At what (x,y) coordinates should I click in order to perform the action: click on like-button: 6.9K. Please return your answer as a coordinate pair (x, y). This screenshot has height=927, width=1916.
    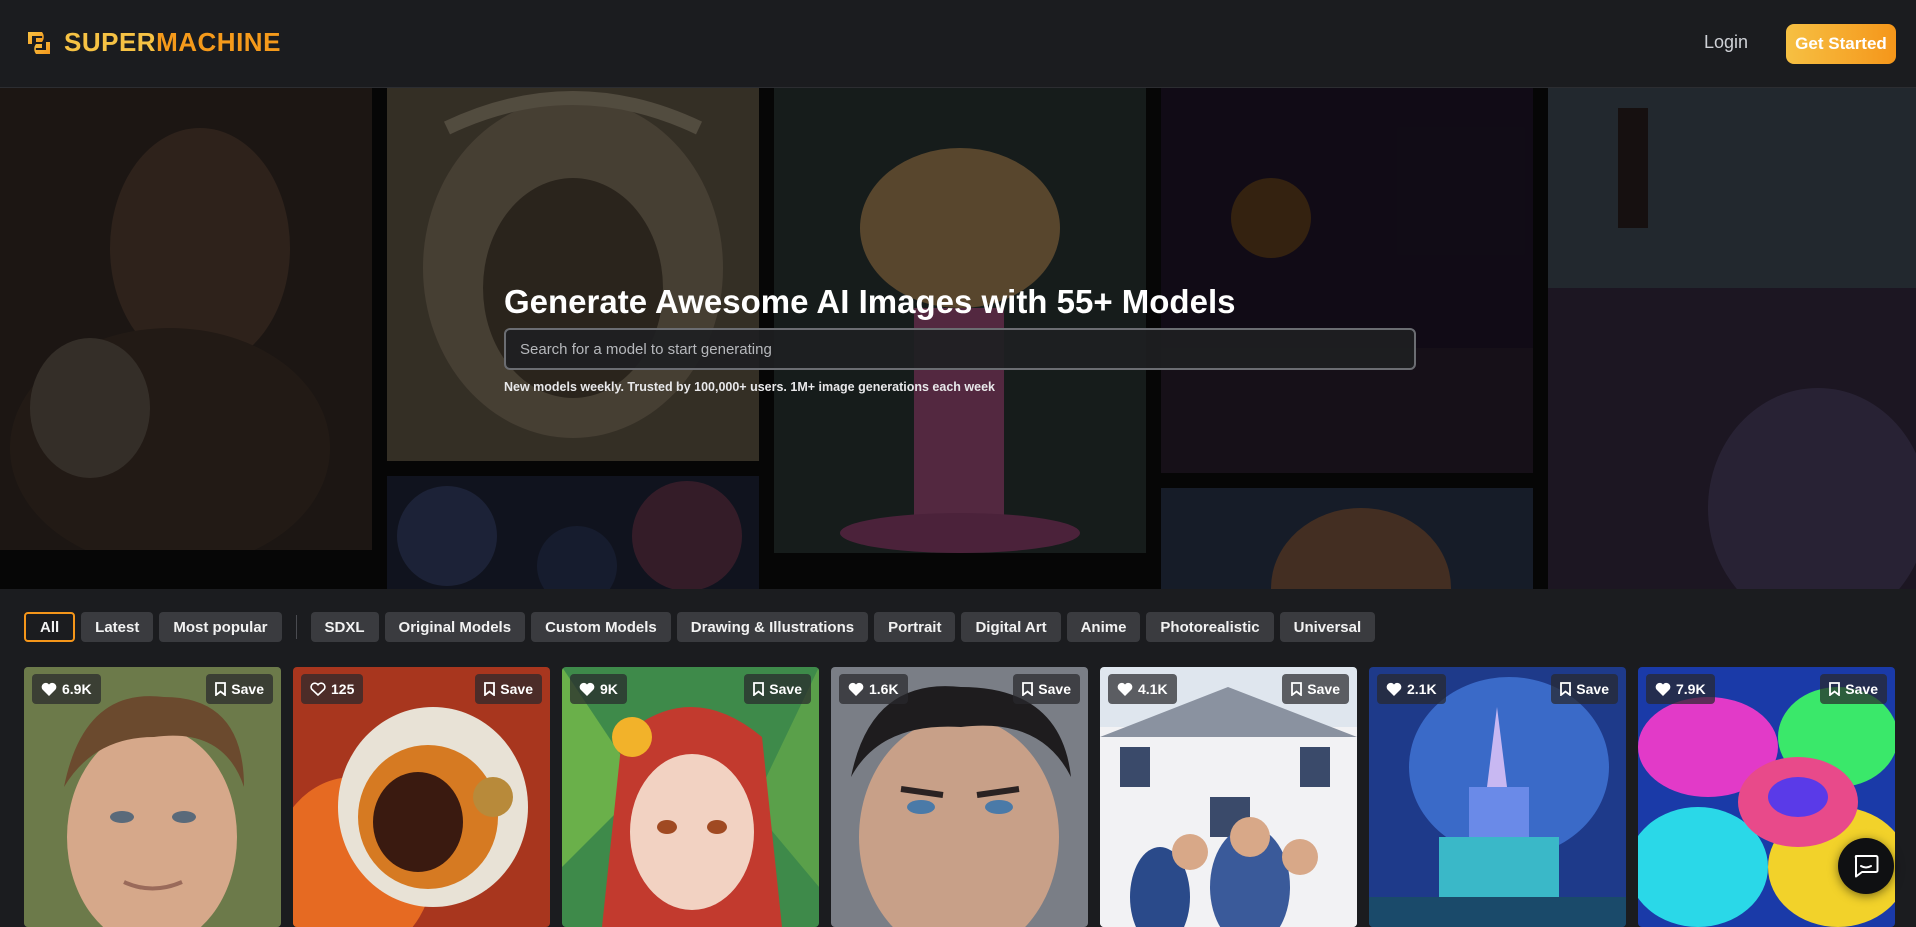
    Looking at the image, I should click on (66, 689).